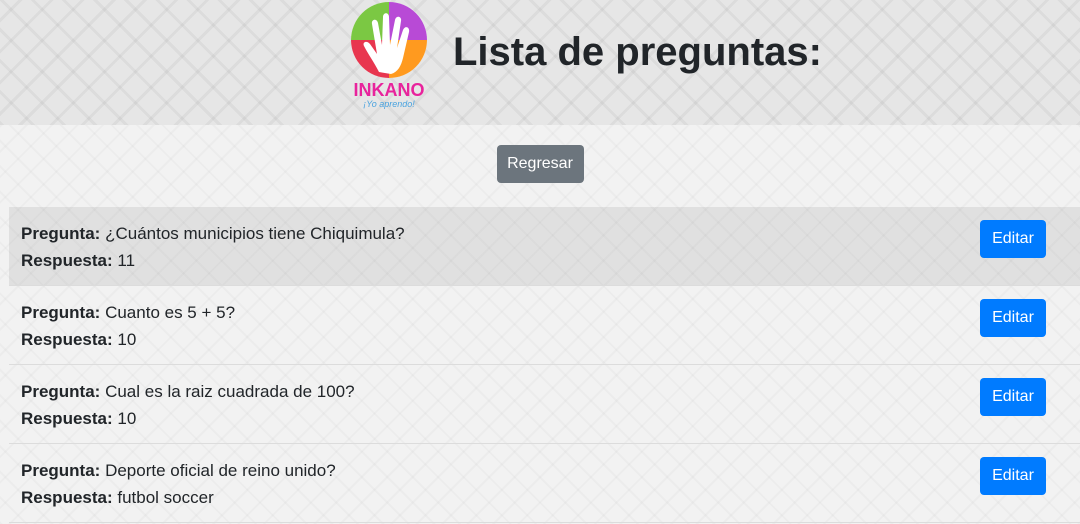 The height and width of the screenshot is (524, 1080). I want to click on answer-line: Respuesta: 11, so click(78, 261).